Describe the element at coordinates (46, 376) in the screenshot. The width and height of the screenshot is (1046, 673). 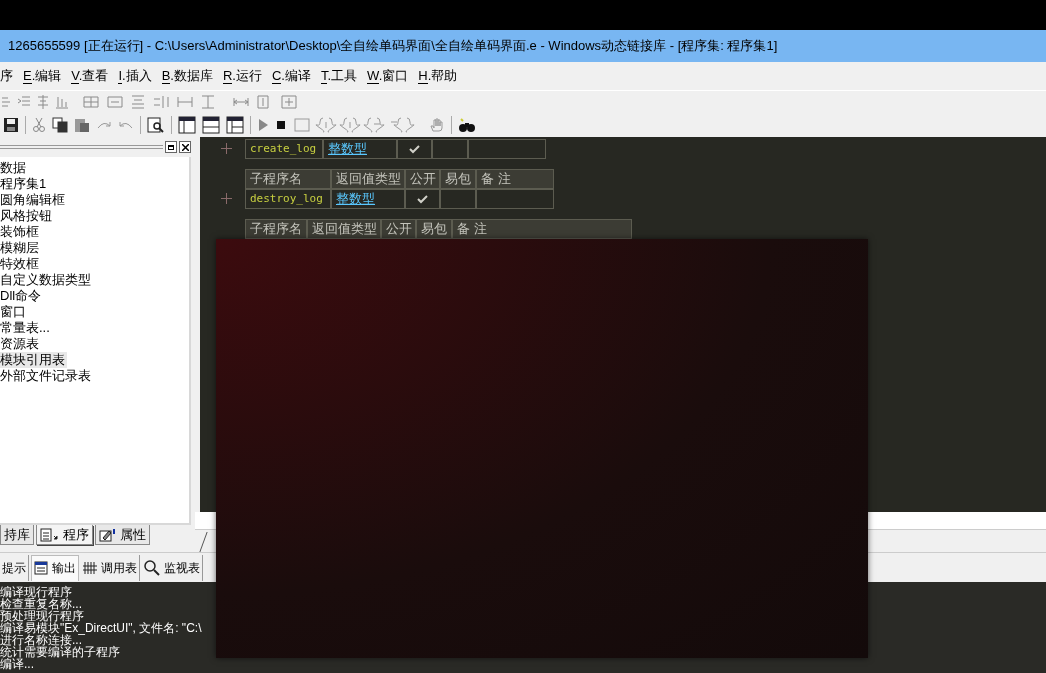
I see `tree-item: 外部文件记录表` at that location.